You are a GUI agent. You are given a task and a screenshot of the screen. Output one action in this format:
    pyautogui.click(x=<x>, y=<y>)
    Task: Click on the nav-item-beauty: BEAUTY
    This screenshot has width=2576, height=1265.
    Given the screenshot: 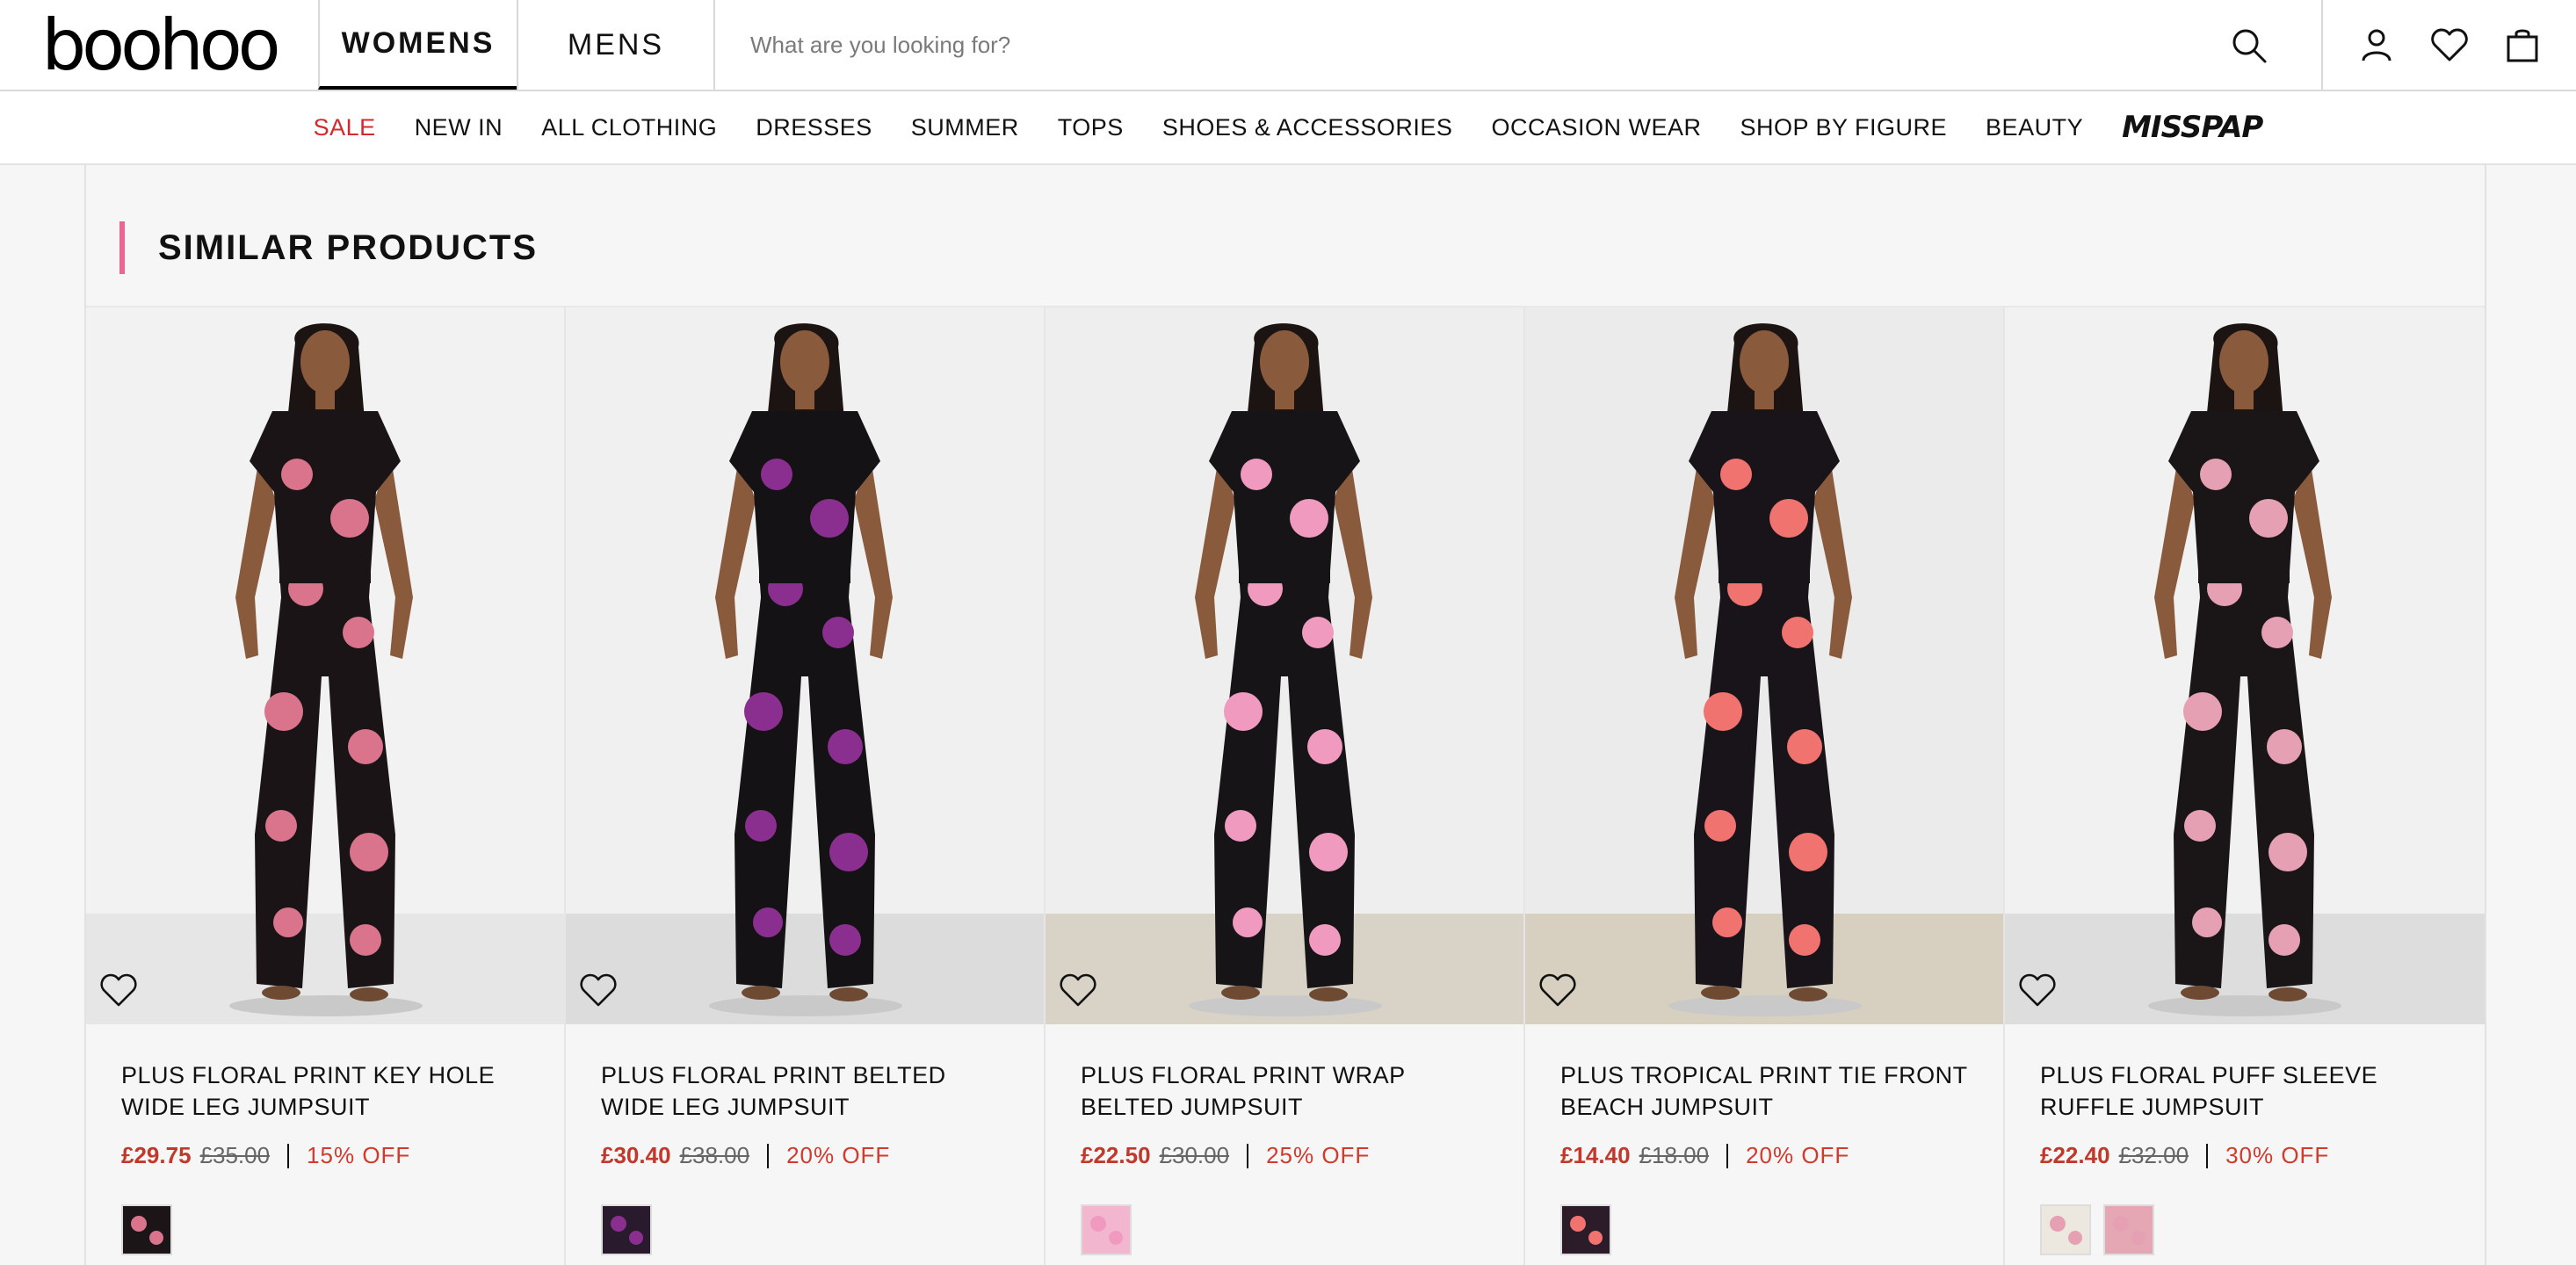 What is the action you would take?
    pyautogui.click(x=2034, y=127)
    